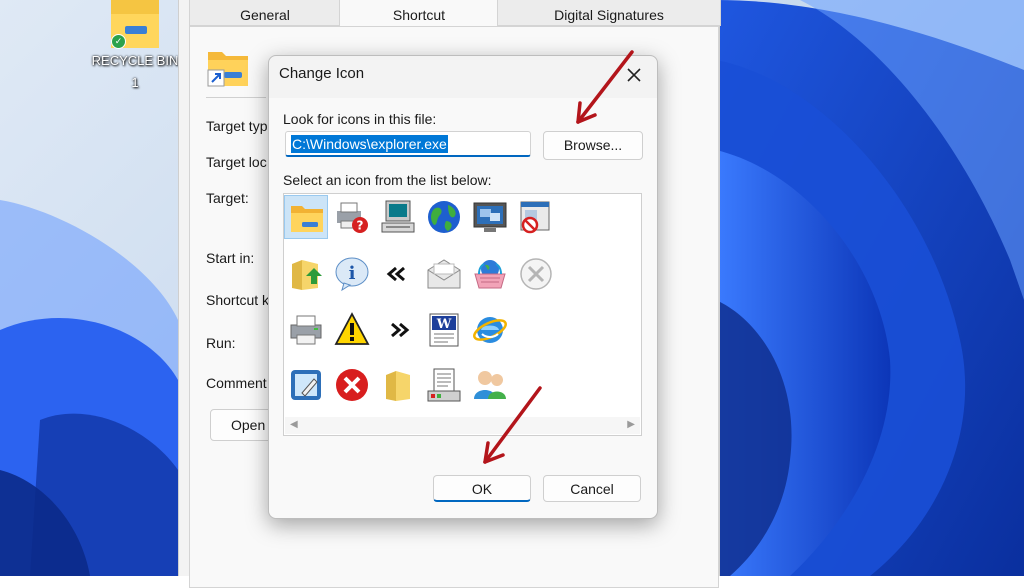  I want to click on target-type-label: Target typ, so click(237, 126).